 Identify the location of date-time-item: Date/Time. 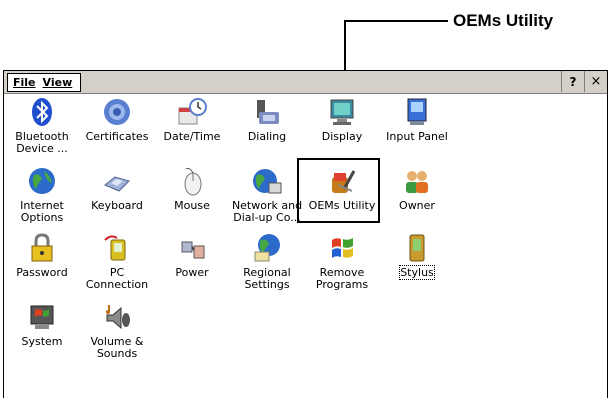
(192, 119).